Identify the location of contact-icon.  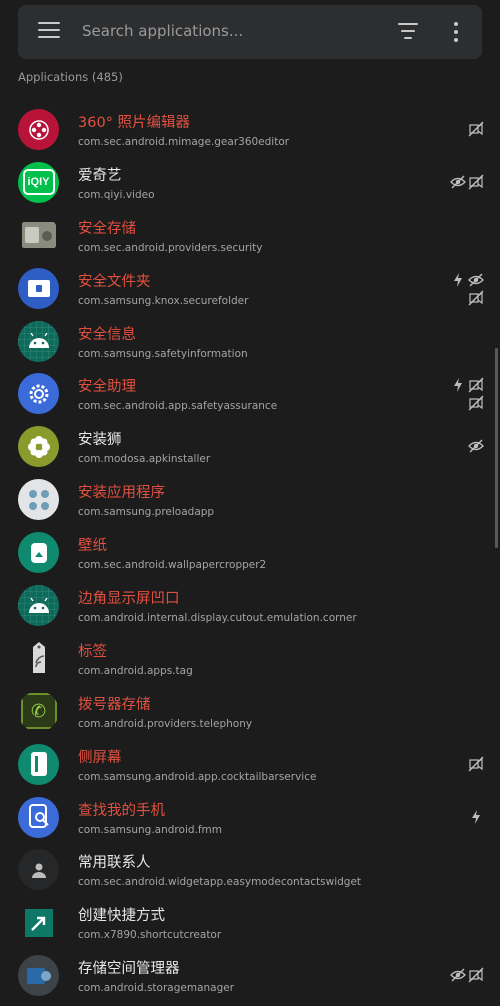
(38, 870).